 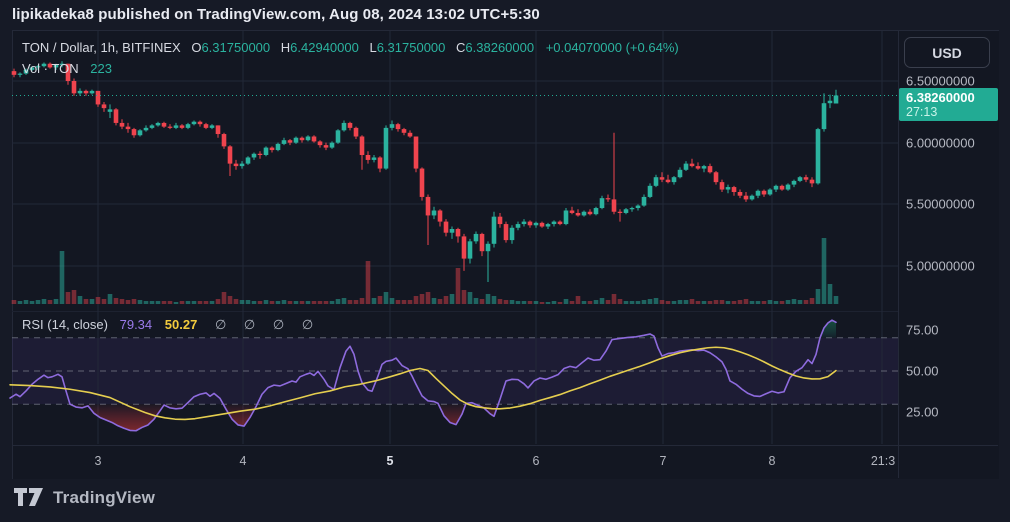 What do you see at coordinates (922, 371) in the screenshot?
I see `axis-price-label: 50.00` at bounding box center [922, 371].